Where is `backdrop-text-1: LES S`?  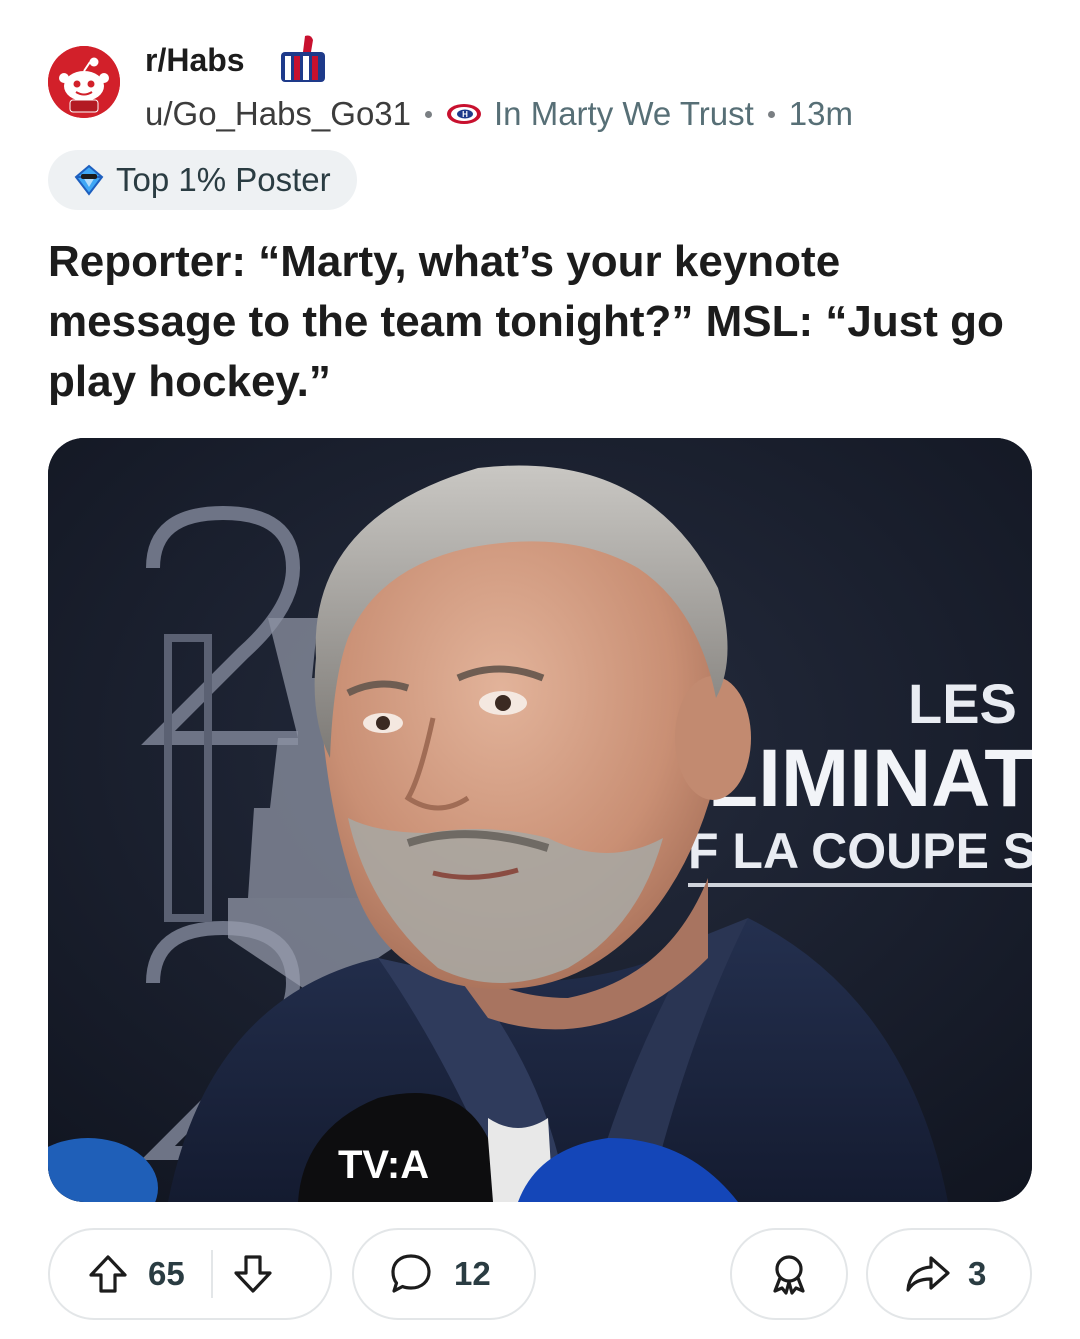
backdrop-text-1: LES S is located at coordinates (970, 703).